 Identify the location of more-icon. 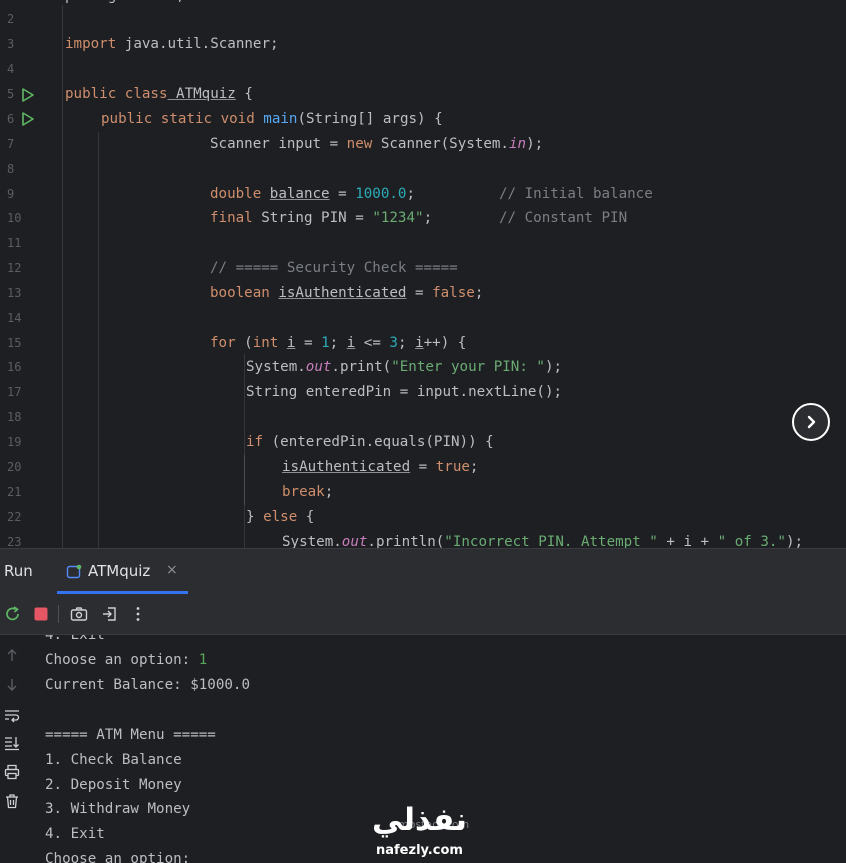
(138, 614).